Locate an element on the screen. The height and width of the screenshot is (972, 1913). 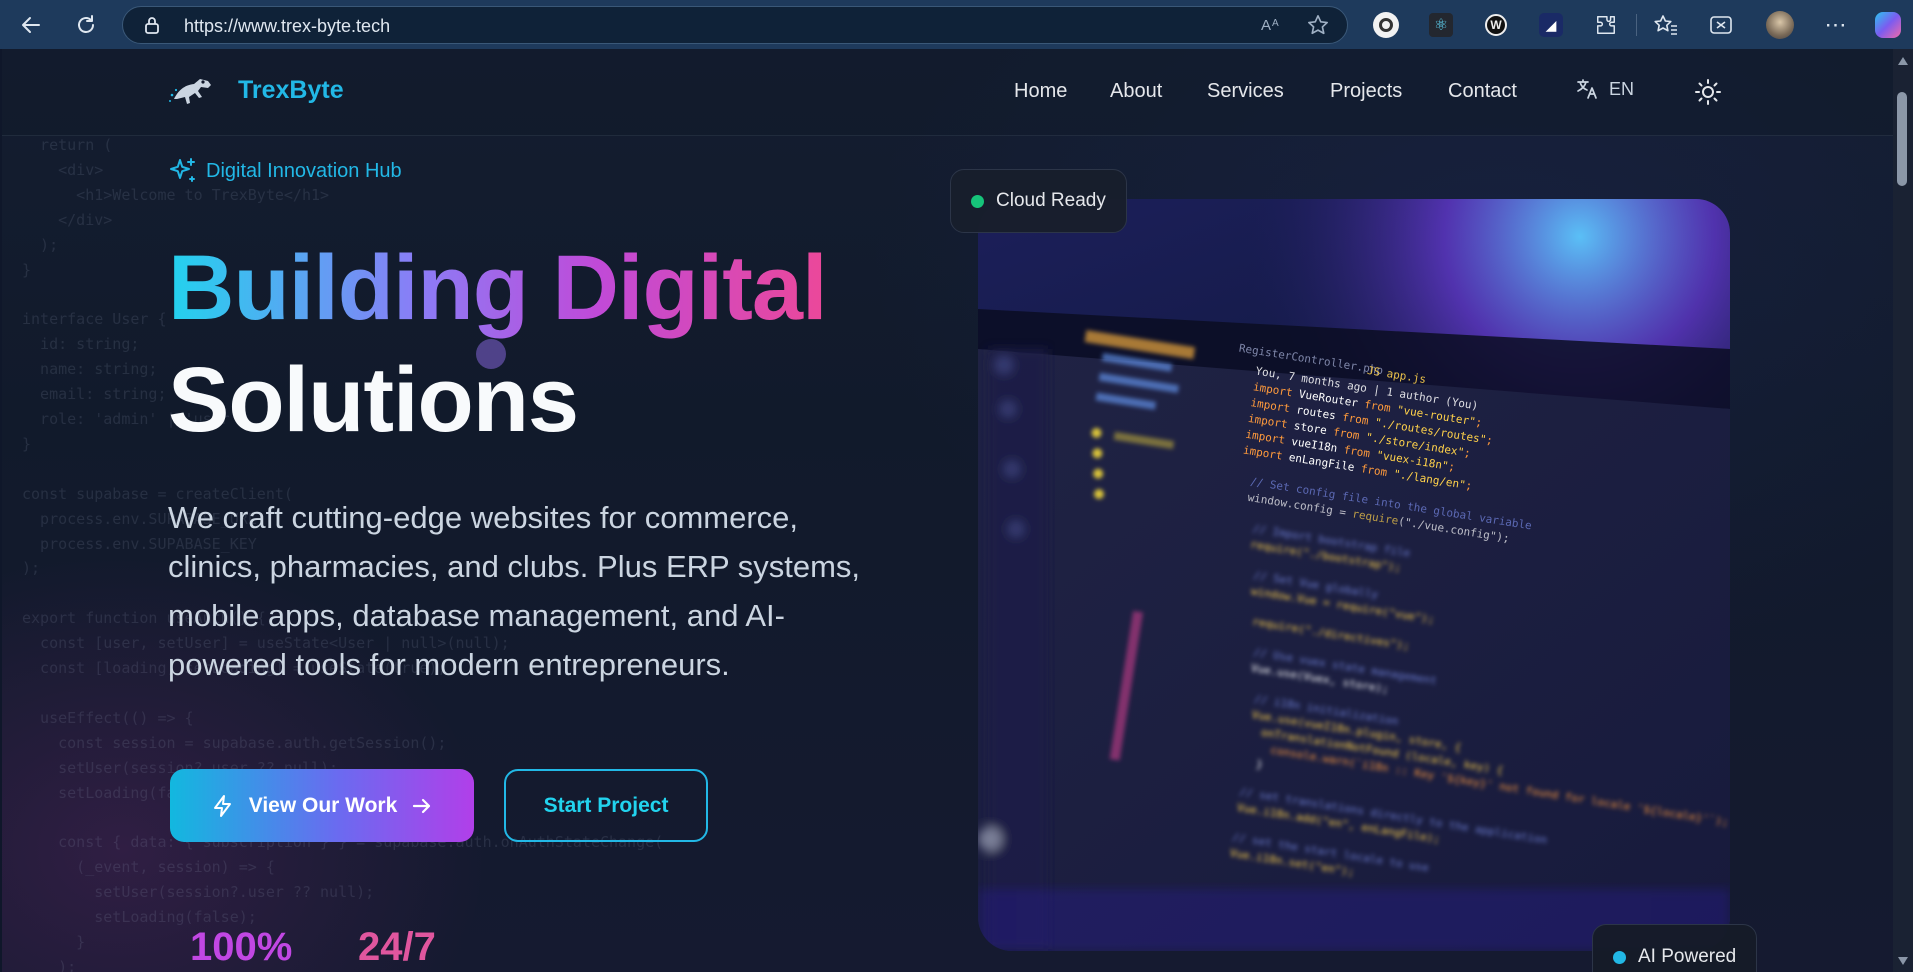
favorites-icon is located at coordinates (1666, 25).